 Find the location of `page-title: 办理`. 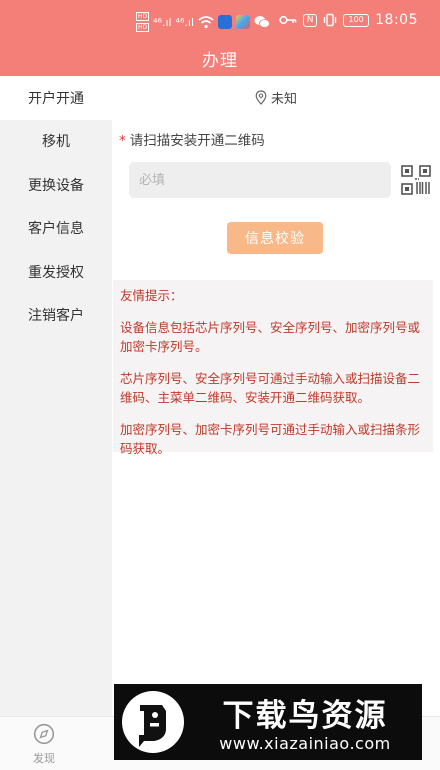

page-title: 办理 is located at coordinates (220, 61).